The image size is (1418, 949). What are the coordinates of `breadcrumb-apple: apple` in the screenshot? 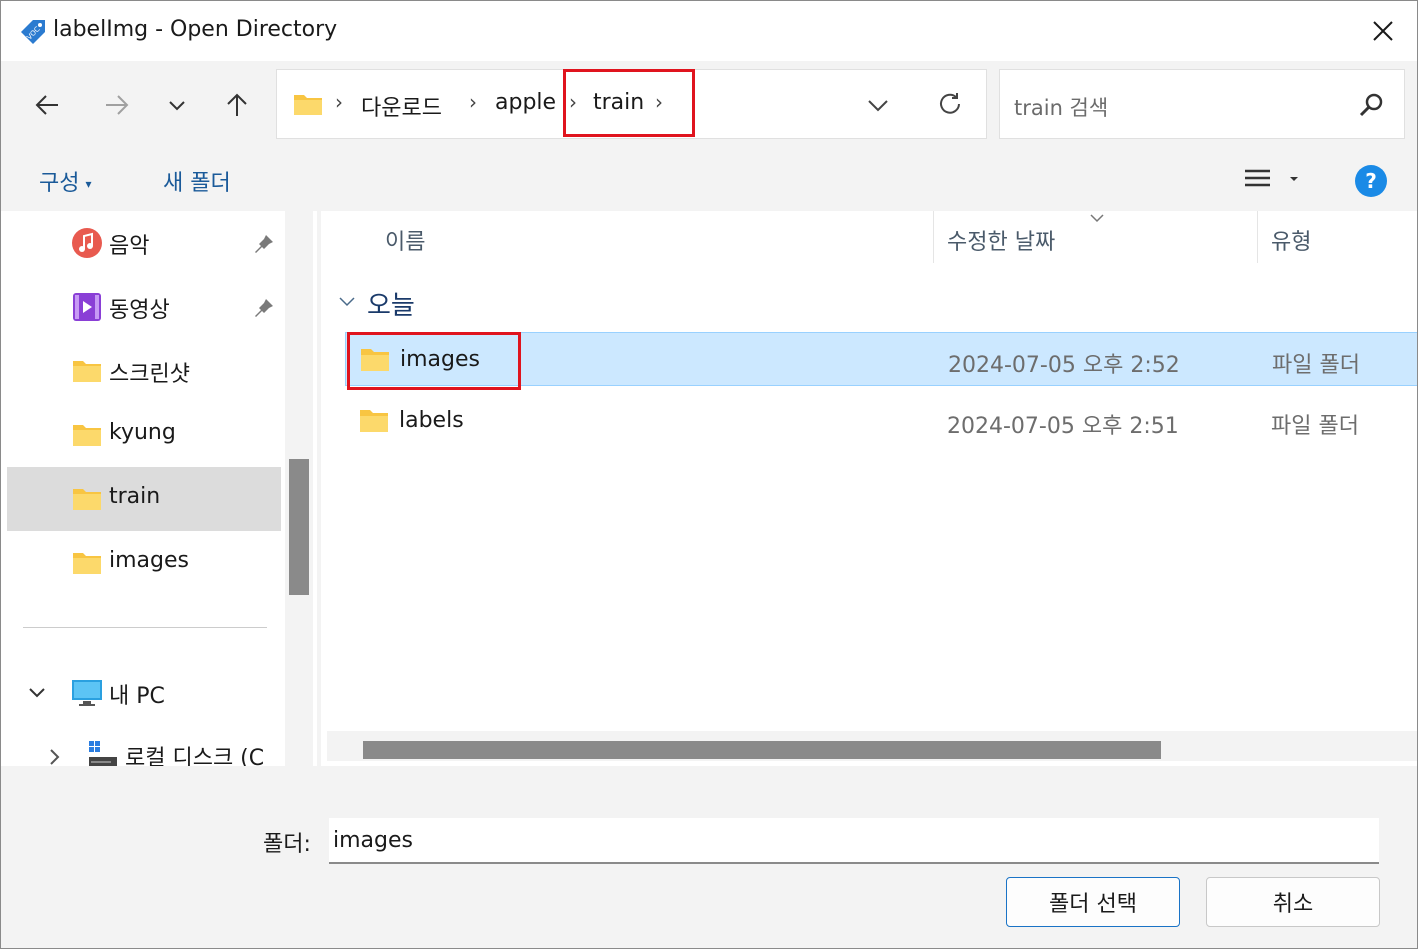 It's located at (525, 102).